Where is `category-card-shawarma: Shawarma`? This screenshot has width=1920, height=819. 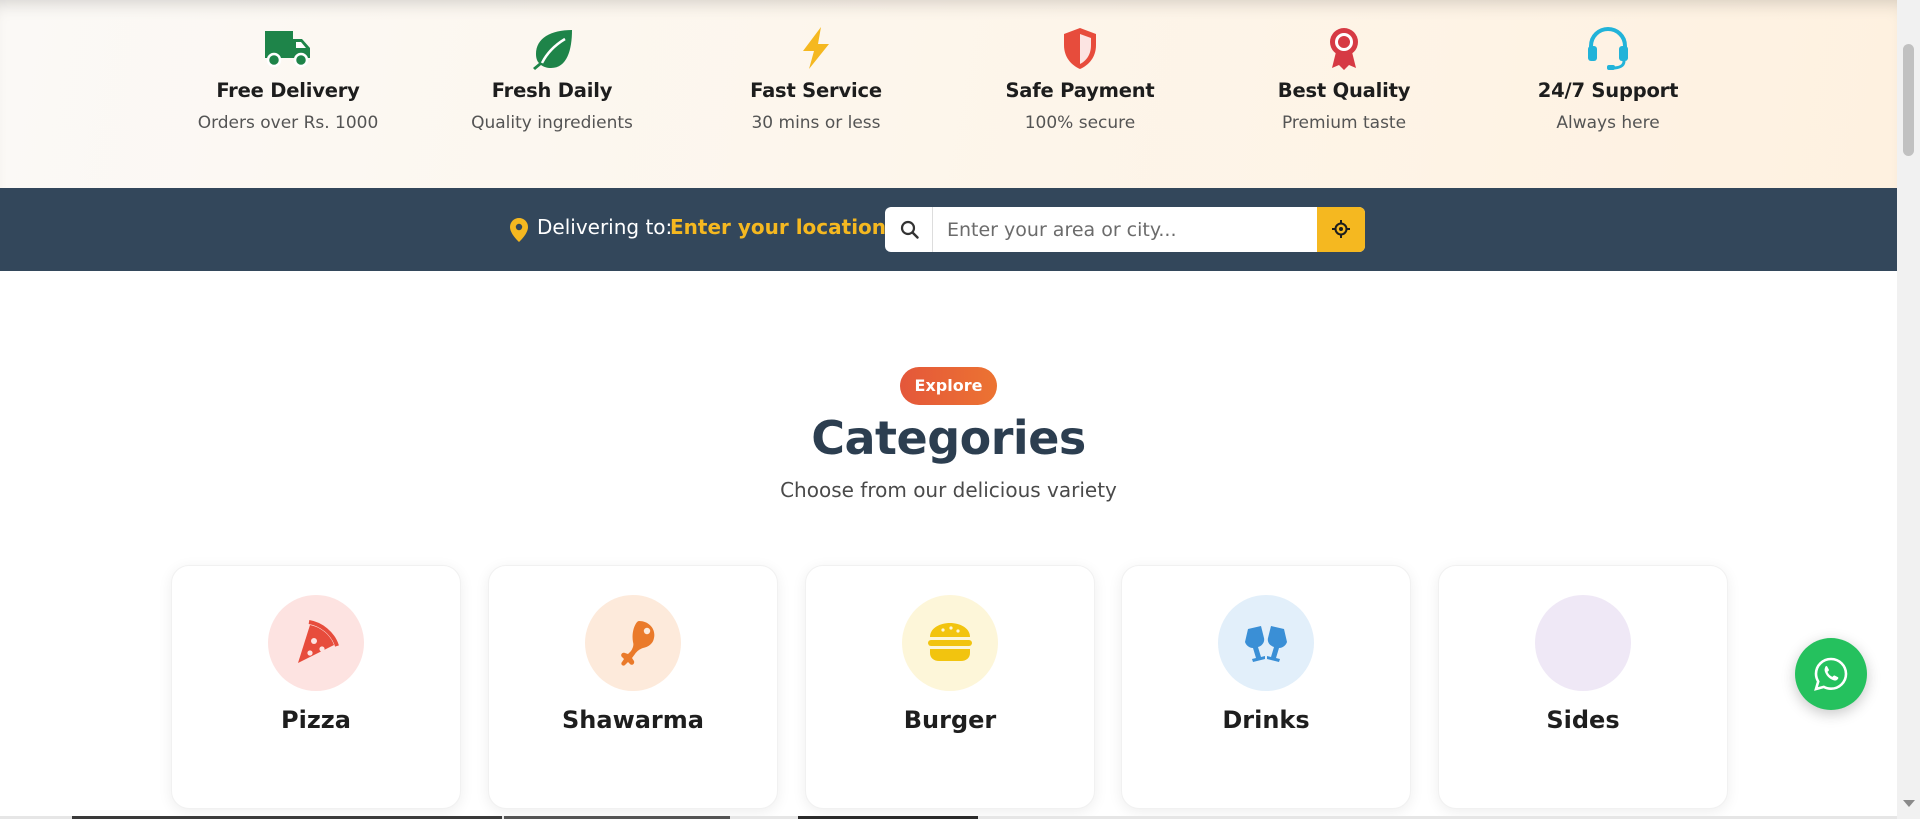 category-card-shawarma: Shawarma is located at coordinates (633, 687).